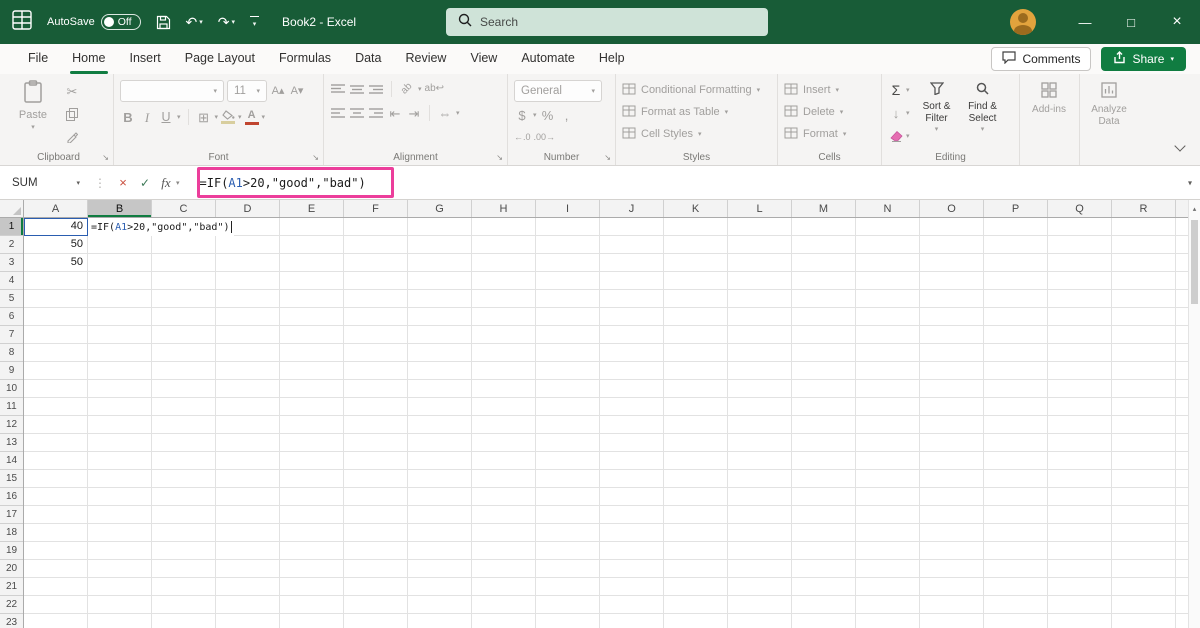  I want to click on styles-menu-item: Format as Table ▾, so click(696, 112).